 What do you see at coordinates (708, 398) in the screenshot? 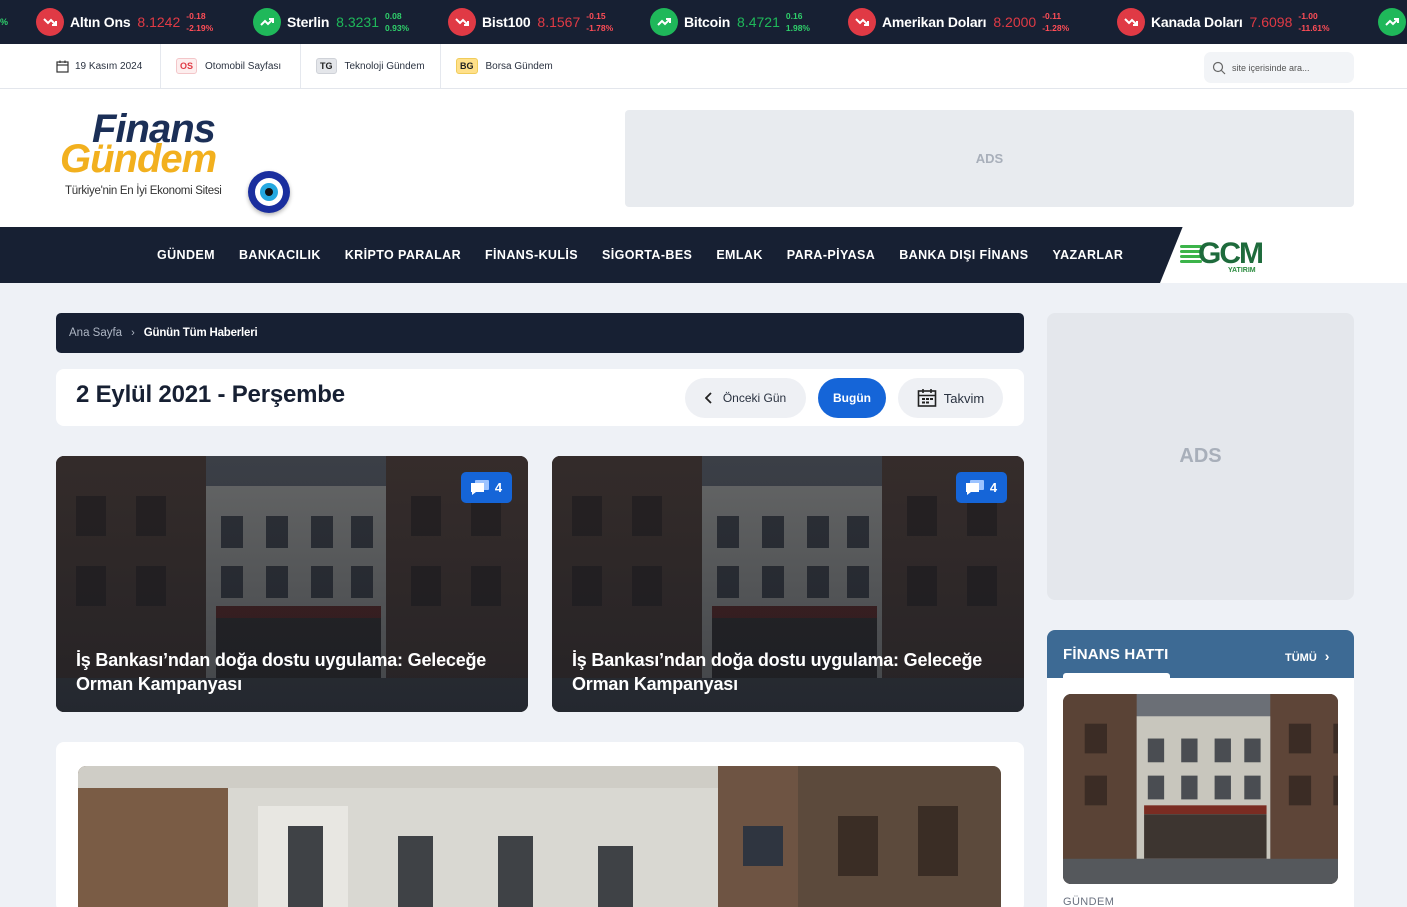
I see `chevron-left-icon` at bounding box center [708, 398].